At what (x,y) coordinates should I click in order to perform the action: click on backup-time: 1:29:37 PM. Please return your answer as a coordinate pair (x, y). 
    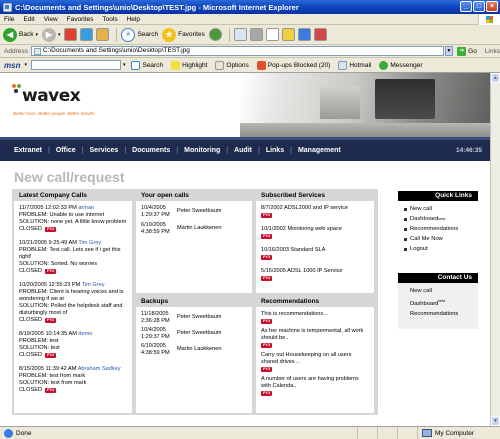
    Looking at the image, I should click on (155, 337).